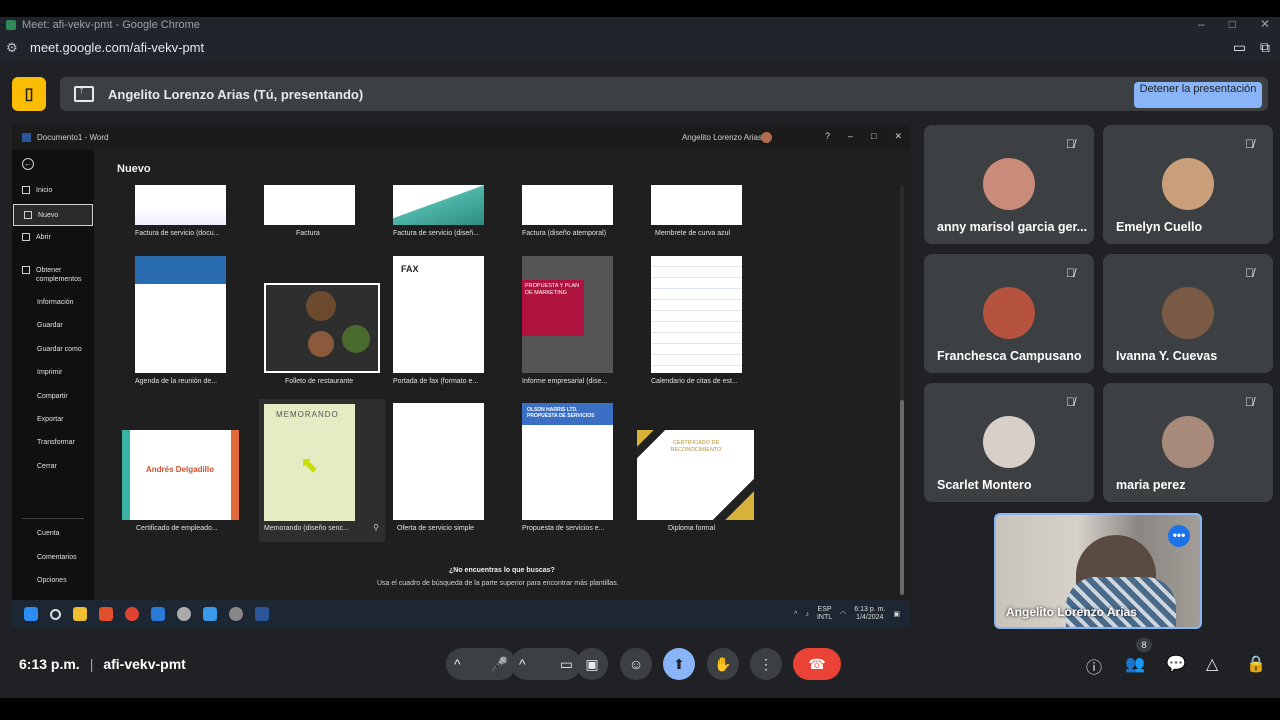  What do you see at coordinates (566, 664) in the screenshot?
I see `camera-icon: ▭` at bounding box center [566, 664].